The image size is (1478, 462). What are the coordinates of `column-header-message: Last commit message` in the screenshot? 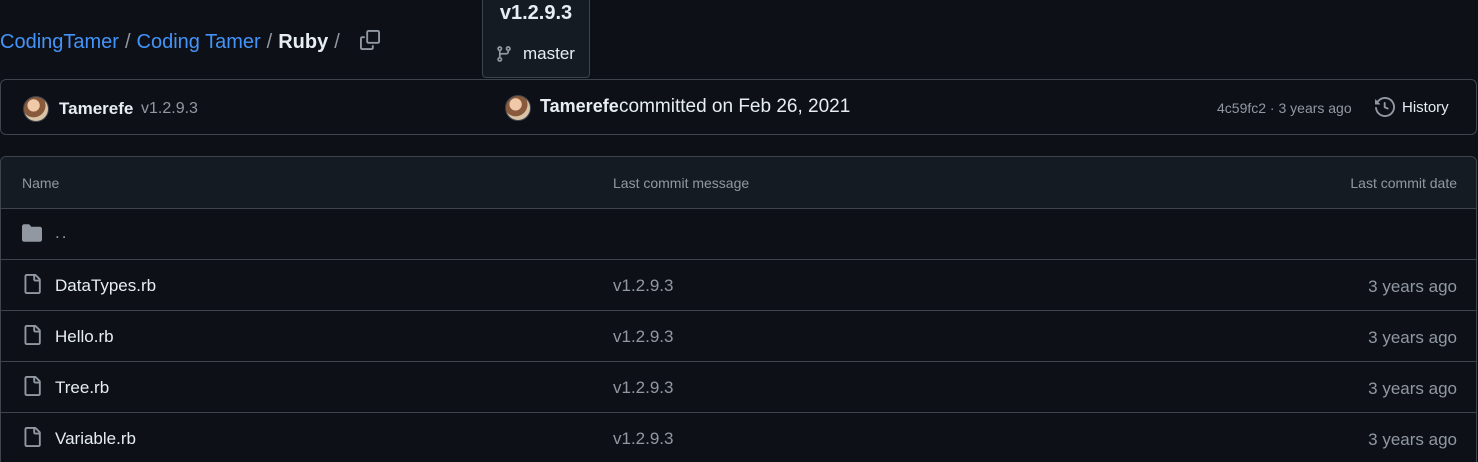 It's located at (681, 183).